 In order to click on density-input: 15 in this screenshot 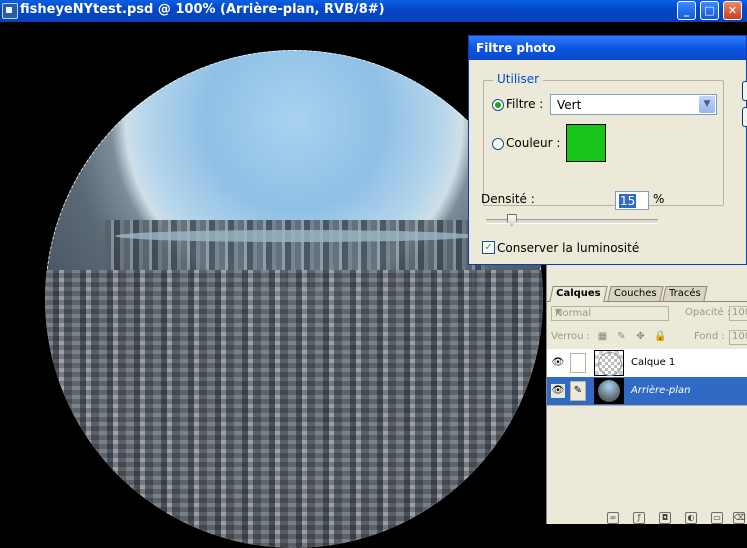, I will do `click(632, 200)`.